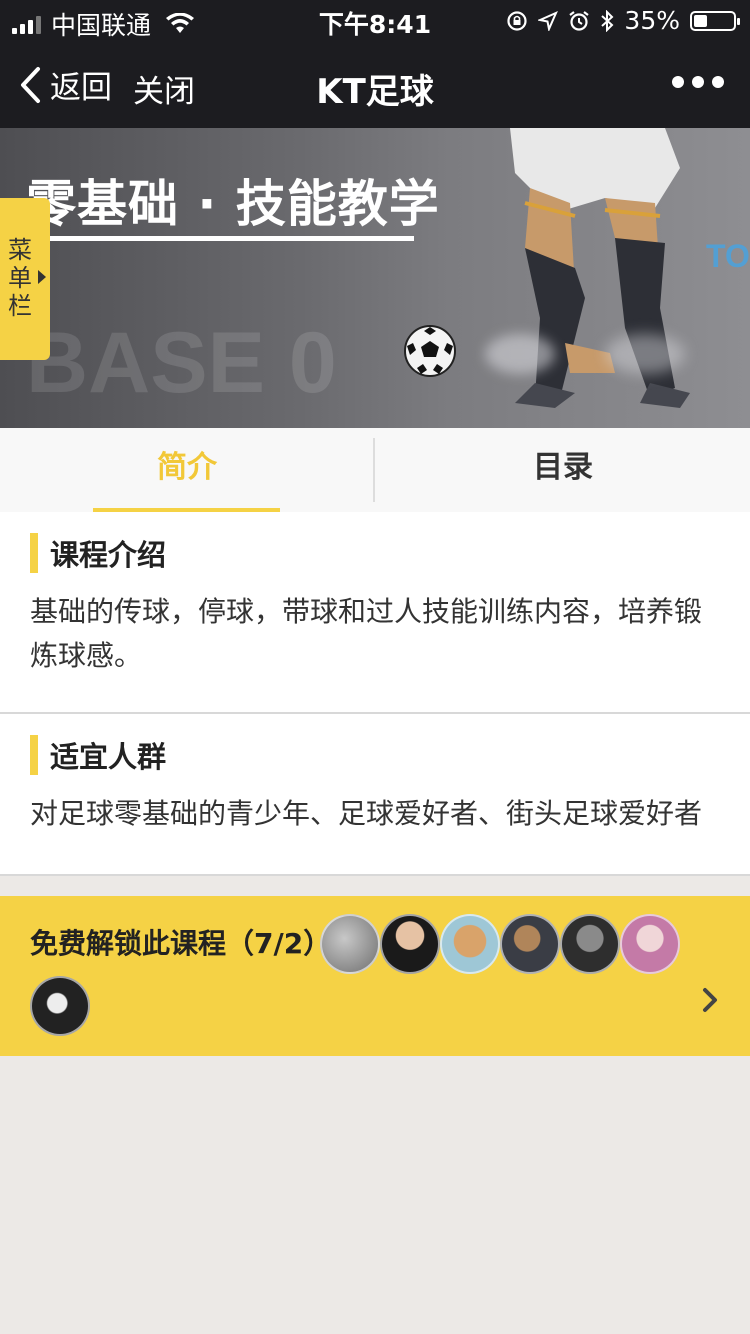 This screenshot has width=750, height=1334. I want to click on section-divider, so click(375, 875).